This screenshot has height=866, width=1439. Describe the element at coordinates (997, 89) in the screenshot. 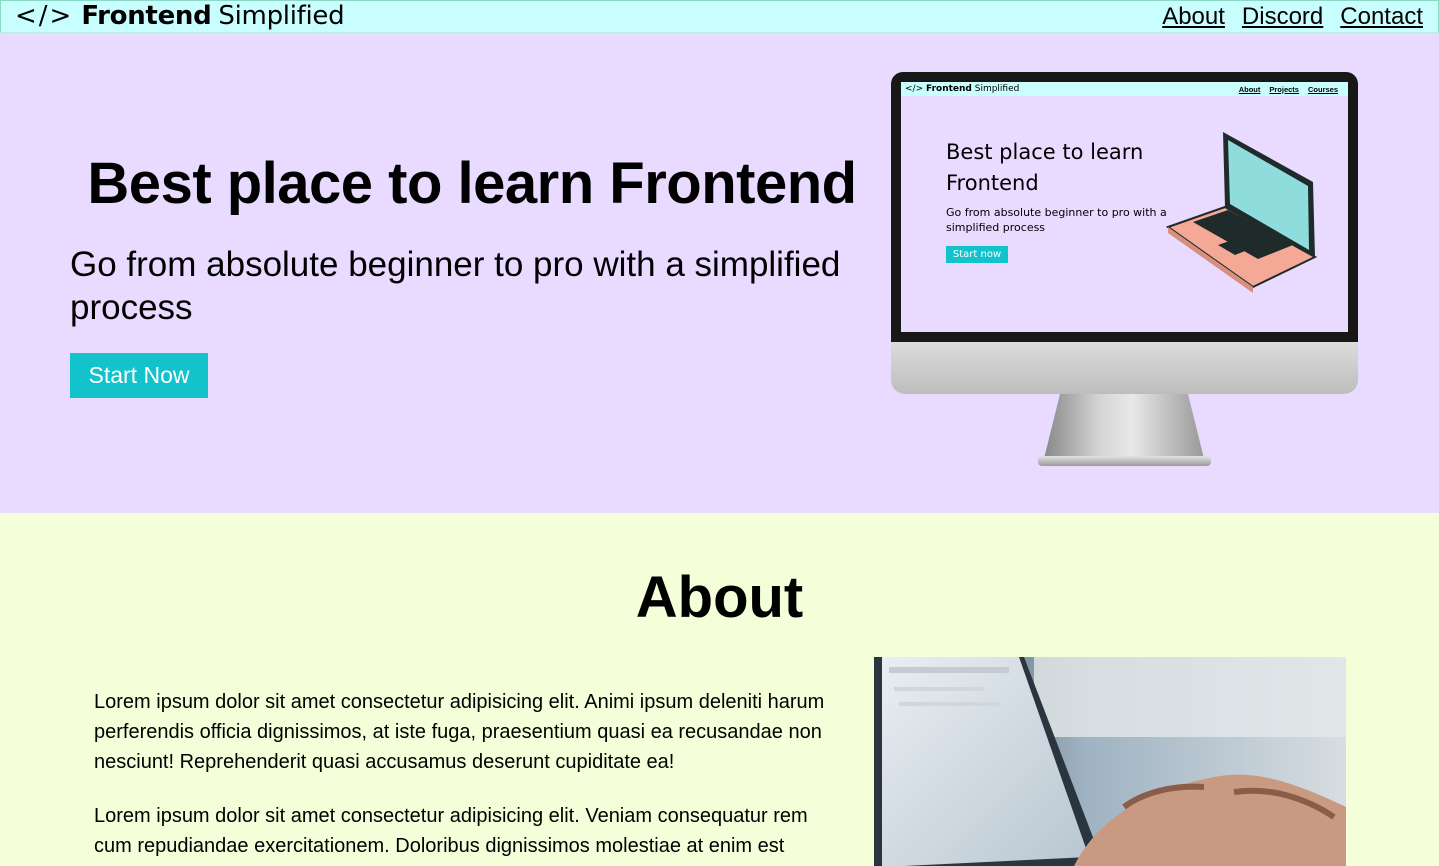

I see `mini-brand-light: Simplified` at that location.